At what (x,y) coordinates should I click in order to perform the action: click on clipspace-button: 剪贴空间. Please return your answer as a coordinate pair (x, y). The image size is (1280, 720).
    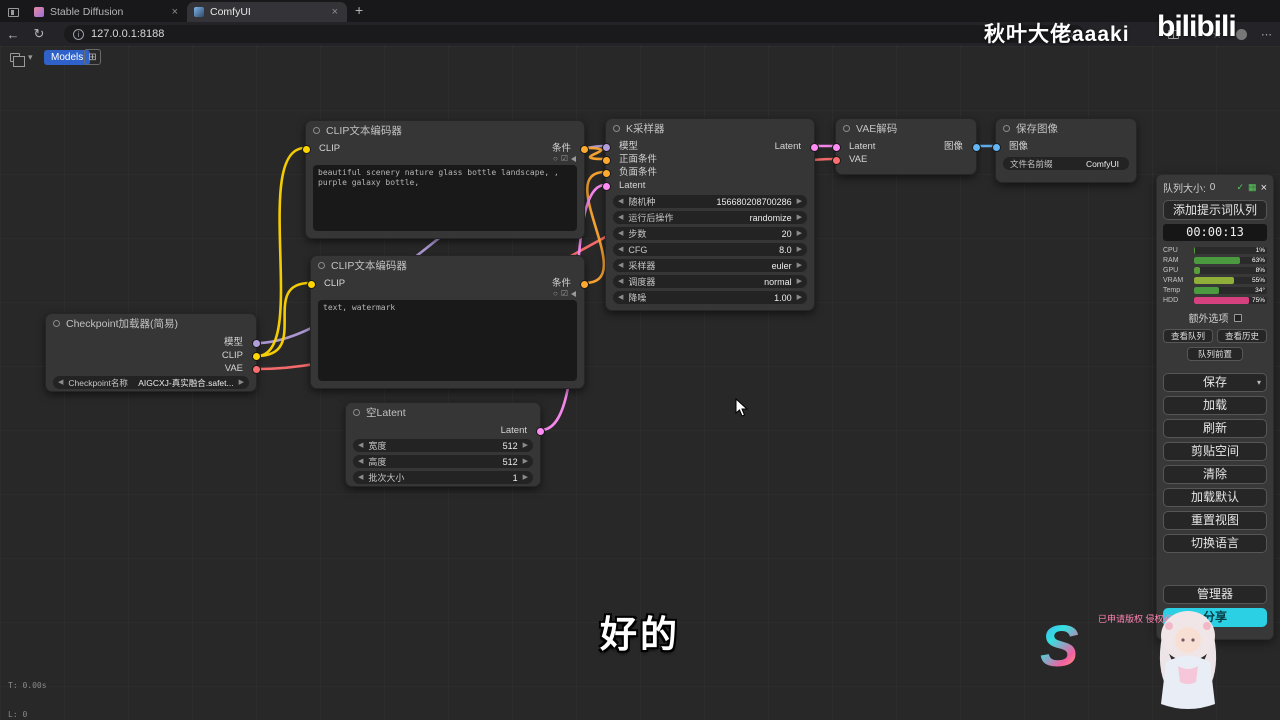
    Looking at the image, I should click on (1215, 451).